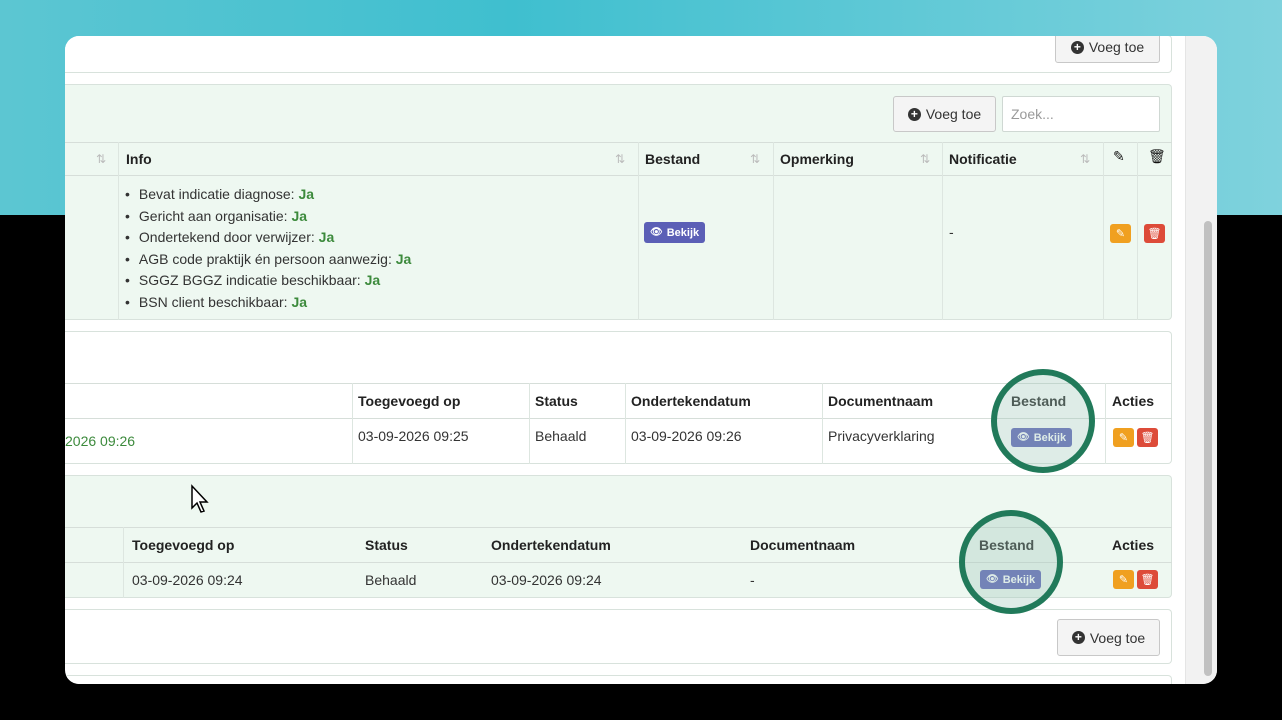  Describe the element at coordinates (817, 159) in the screenshot. I see `col-header-remark: Opmerking` at that location.